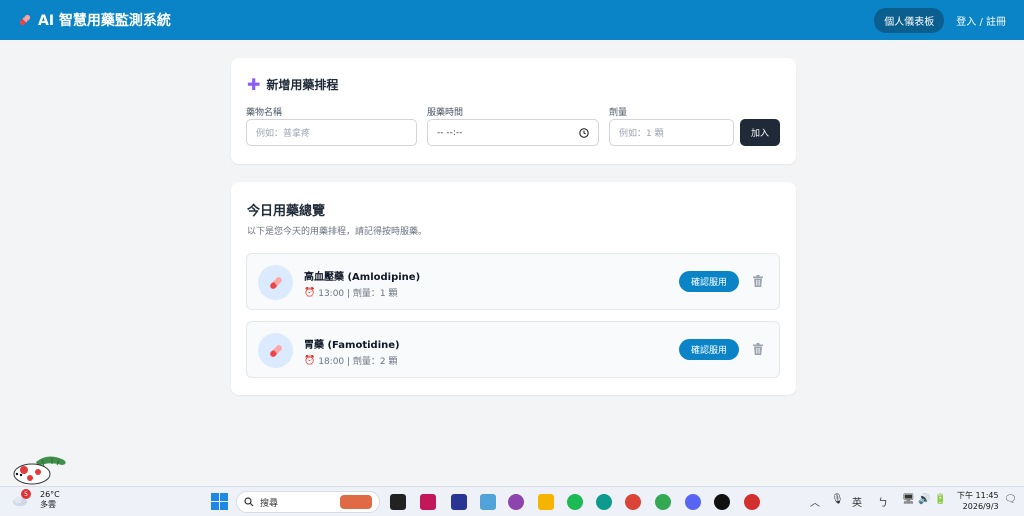  What do you see at coordinates (358, 362) in the screenshot?
I see `medication-schedule: 18:00 | 劑量：2 顆` at bounding box center [358, 362].